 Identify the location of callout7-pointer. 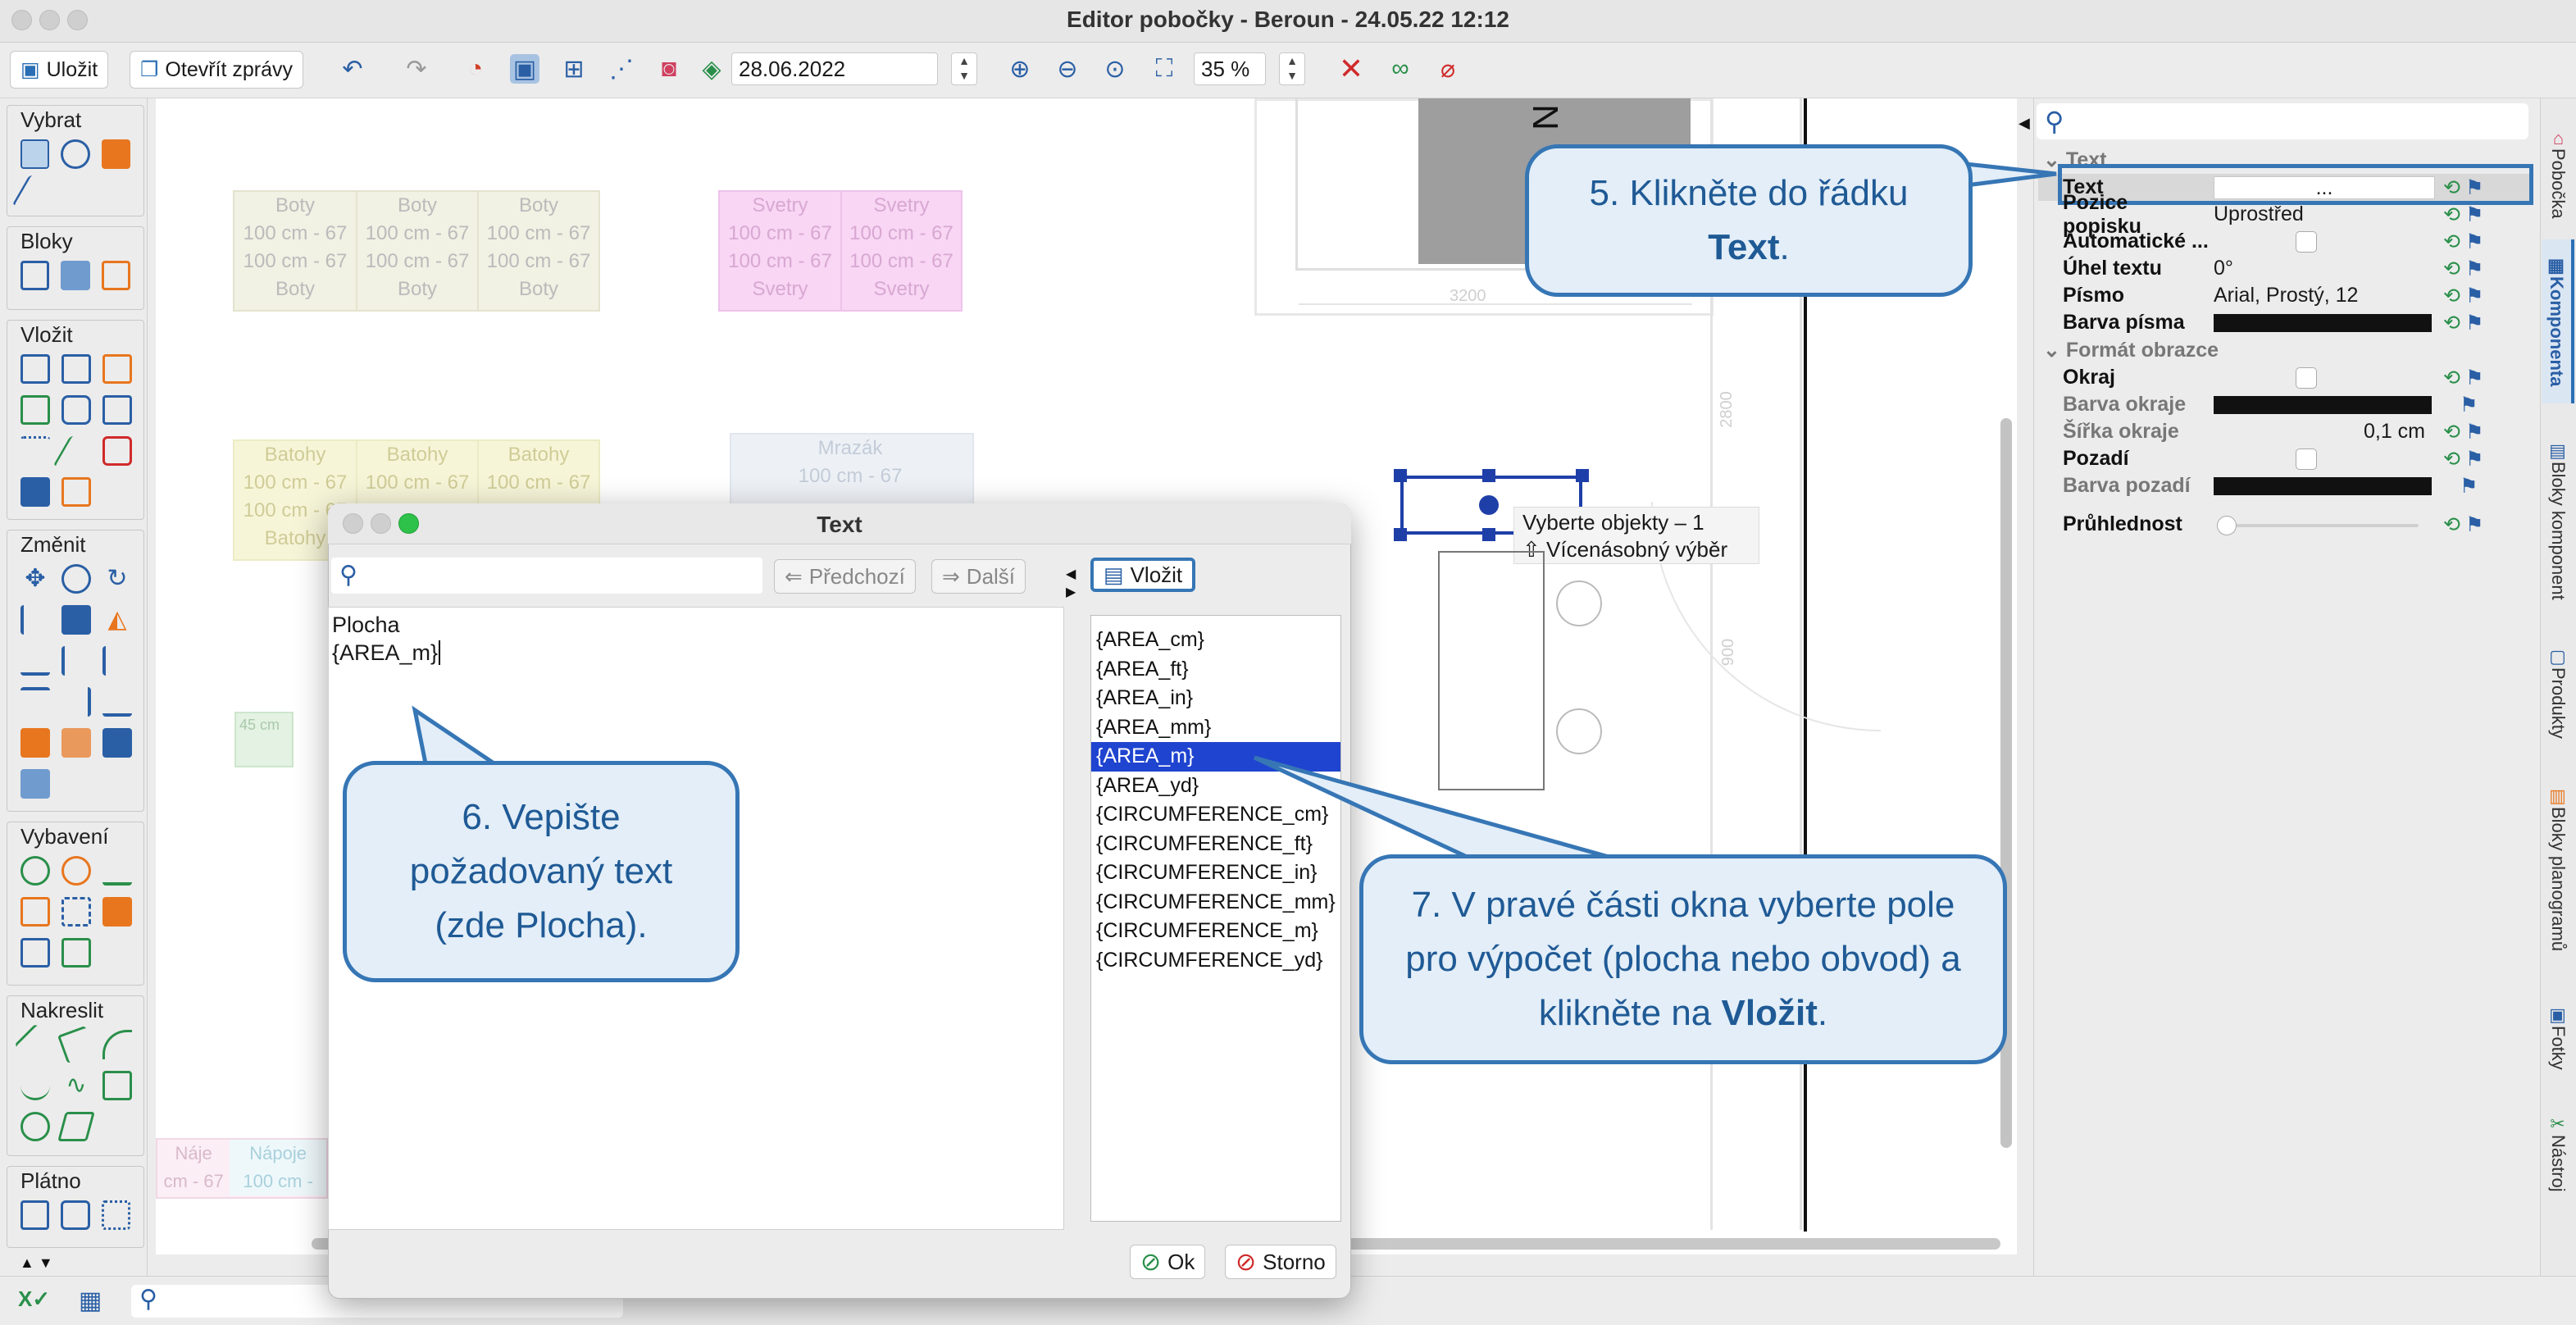
(1438, 809).